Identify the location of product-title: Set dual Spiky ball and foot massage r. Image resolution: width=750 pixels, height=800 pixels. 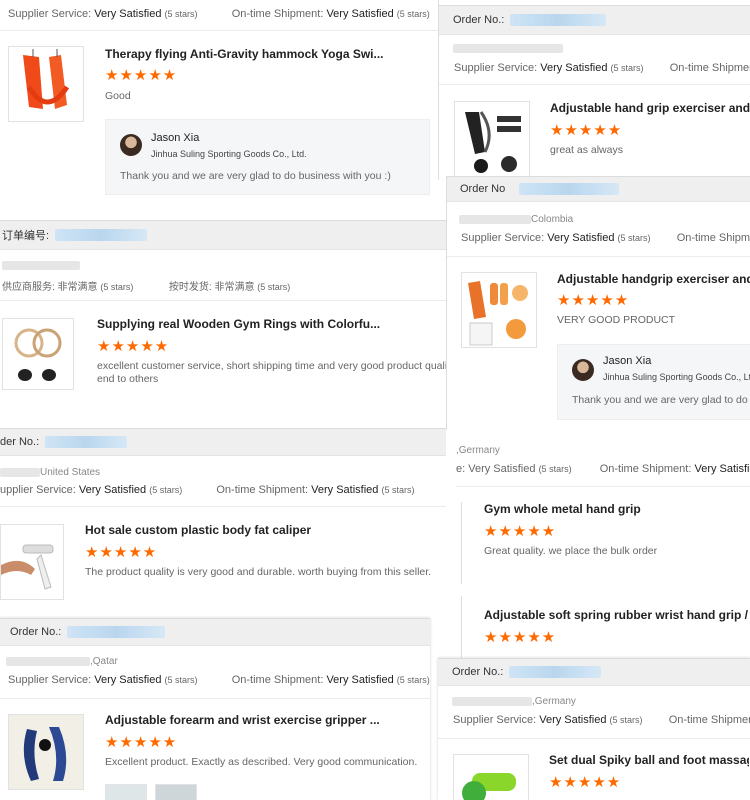
(649, 760).